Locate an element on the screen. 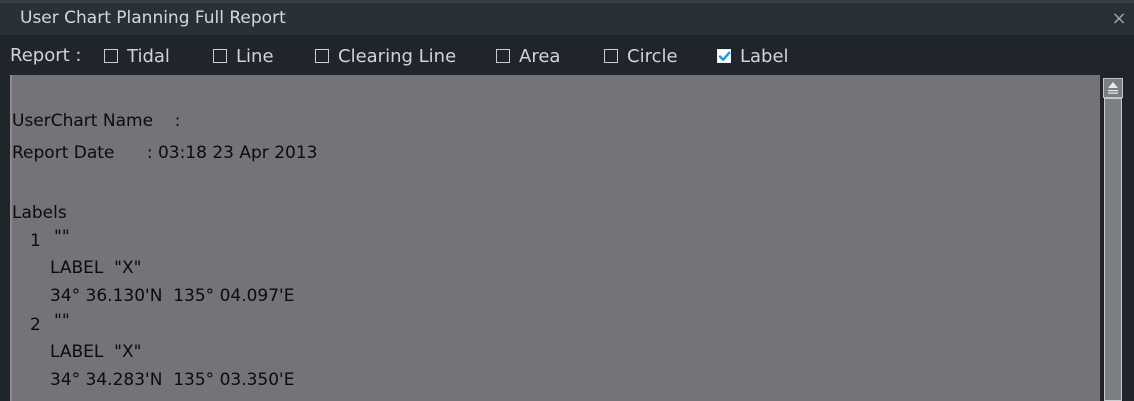  checkmark-icon is located at coordinates (724, 56).